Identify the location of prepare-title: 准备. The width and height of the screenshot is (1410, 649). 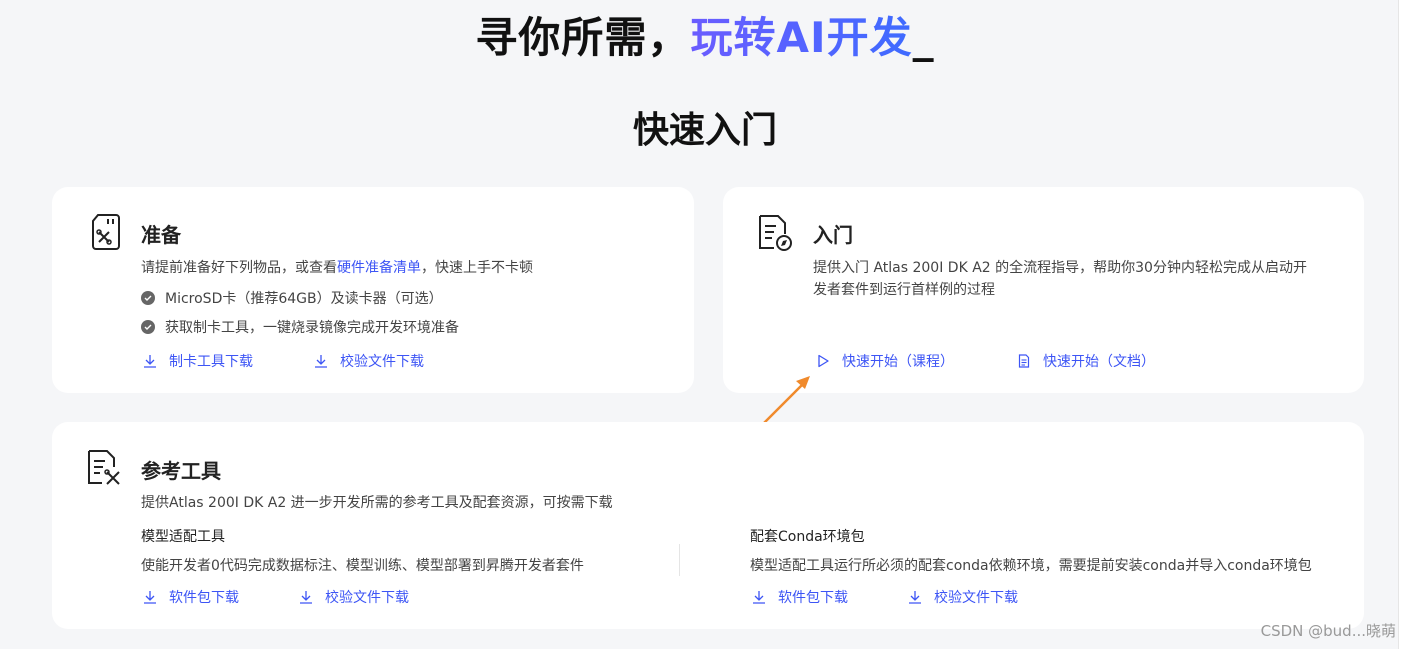
(161, 235).